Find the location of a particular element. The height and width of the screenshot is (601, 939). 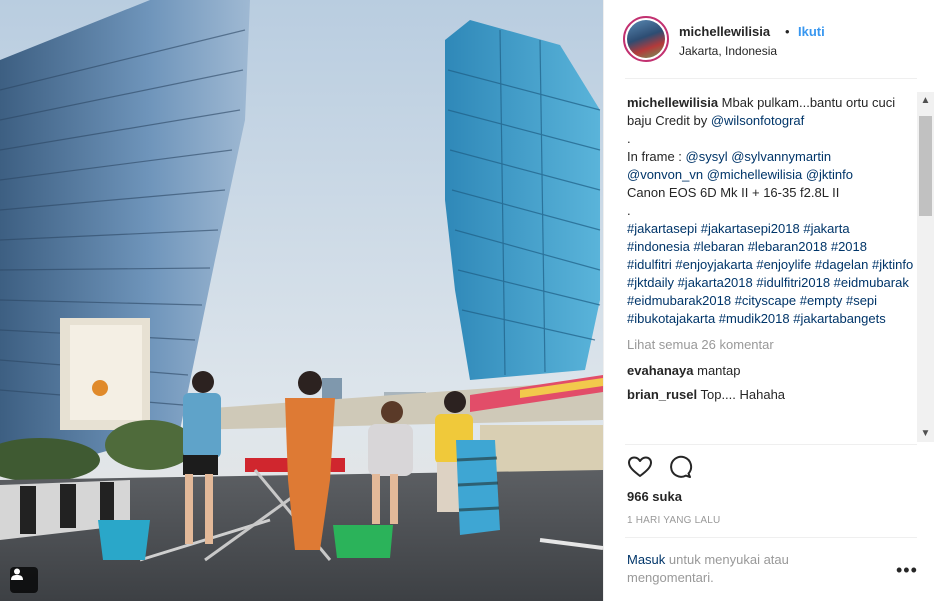

heart-icon is located at coordinates (640, 466).